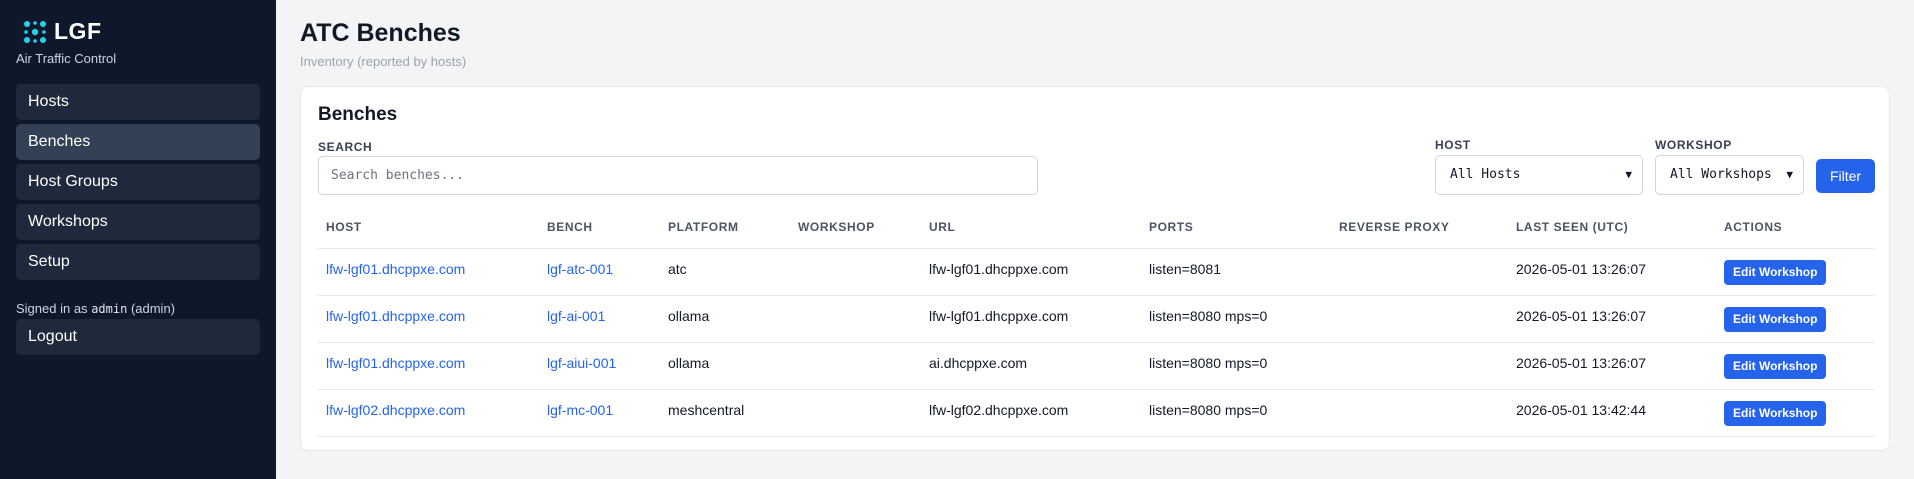 The image size is (1914, 479). I want to click on platform-cell: meshcentral, so click(725, 413).